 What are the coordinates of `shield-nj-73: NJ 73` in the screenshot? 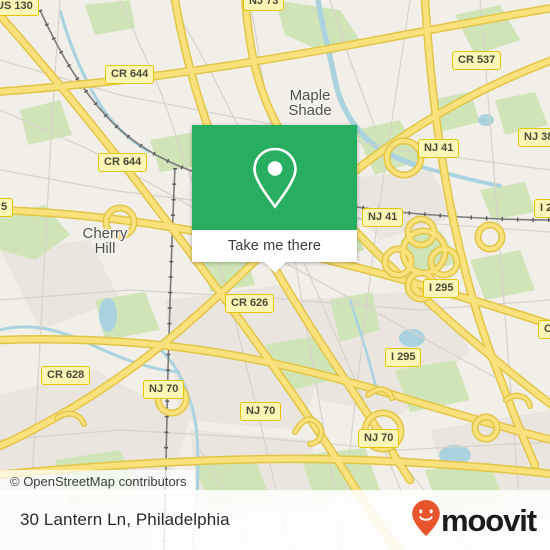 It's located at (264, 5).